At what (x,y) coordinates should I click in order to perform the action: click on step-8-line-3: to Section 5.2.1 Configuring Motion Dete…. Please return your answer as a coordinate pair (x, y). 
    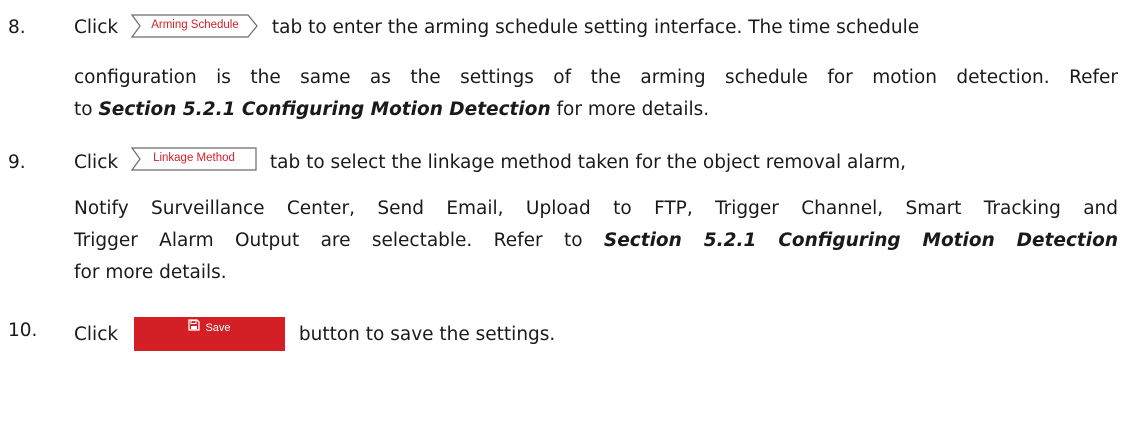
    Looking at the image, I should click on (391, 110).